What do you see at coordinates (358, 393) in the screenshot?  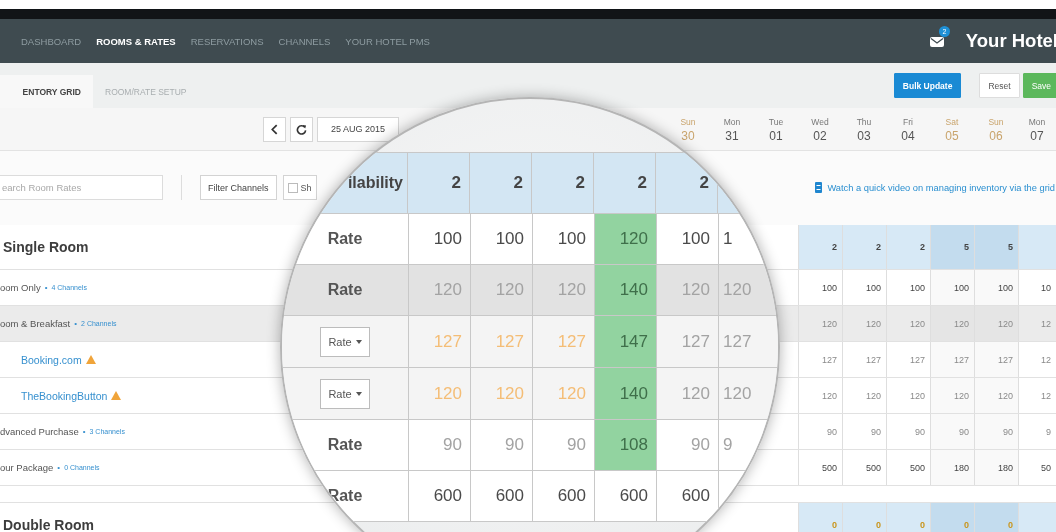 I see `caret-icon` at bounding box center [358, 393].